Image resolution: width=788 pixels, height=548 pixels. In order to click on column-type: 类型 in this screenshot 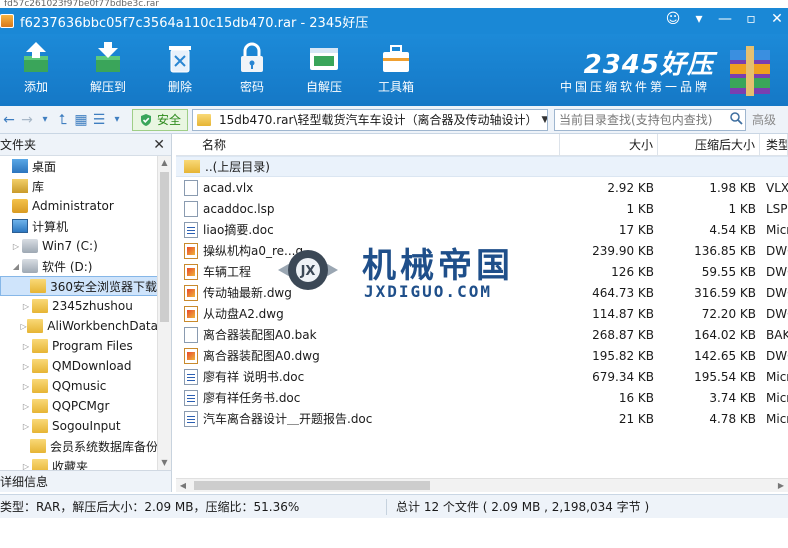, I will do `click(774, 145)`.